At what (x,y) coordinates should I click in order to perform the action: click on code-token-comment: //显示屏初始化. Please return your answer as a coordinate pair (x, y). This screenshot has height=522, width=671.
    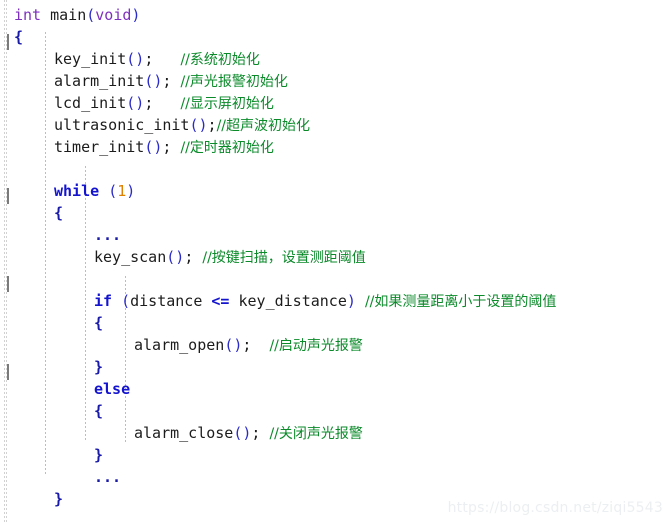
    Looking at the image, I should click on (227, 104).